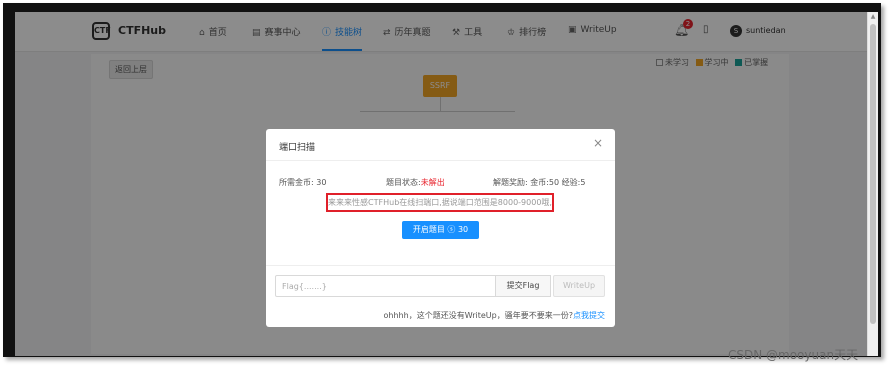 The height and width of the screenshot is (369, 894). I want to click on scroll-up-arrow-icon: ▲, so click(873, 16).